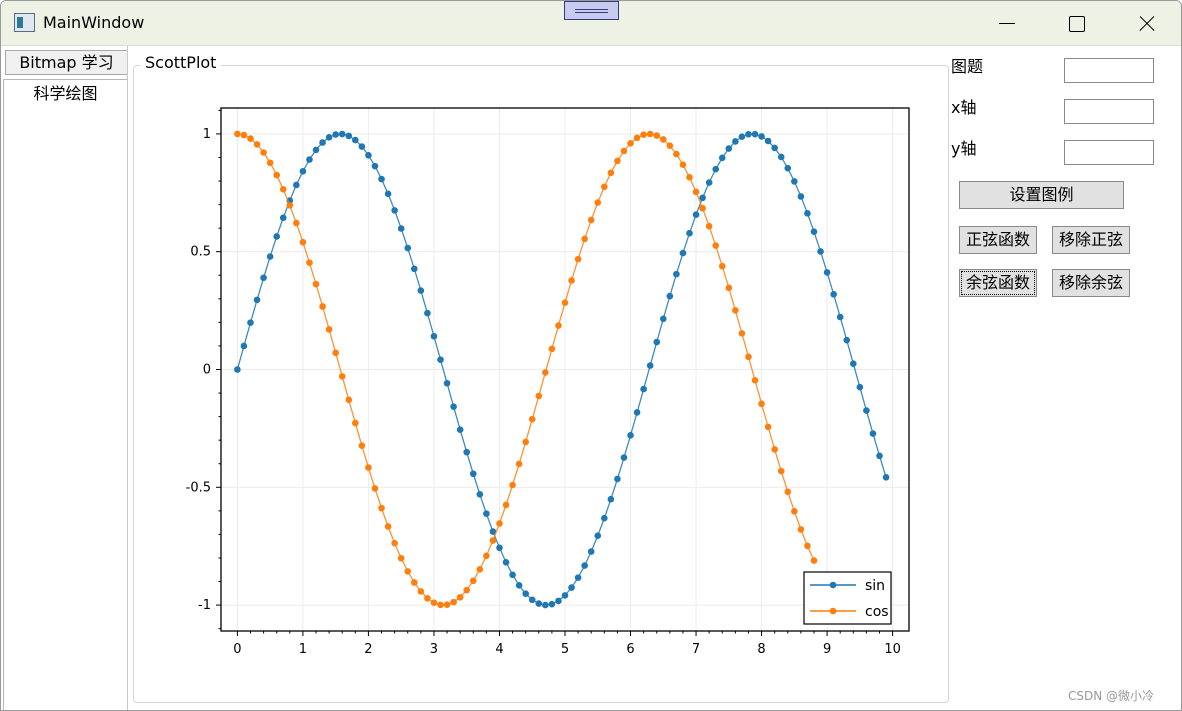 Image resolution: width=1182 pixels, height=711 pixels. I want to click on set-legend-button: 设置图例, so click(1041, 195).